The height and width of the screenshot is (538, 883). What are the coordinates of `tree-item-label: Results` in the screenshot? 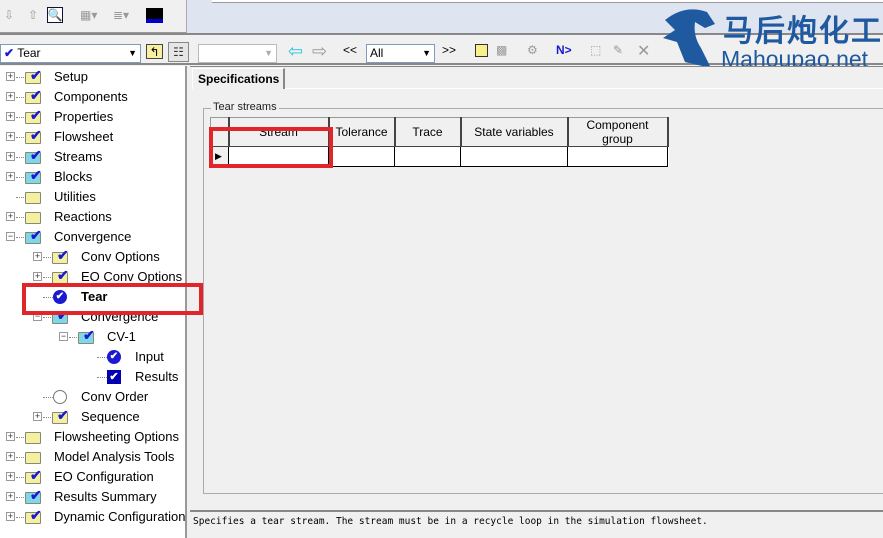 It's located at (157, 376).